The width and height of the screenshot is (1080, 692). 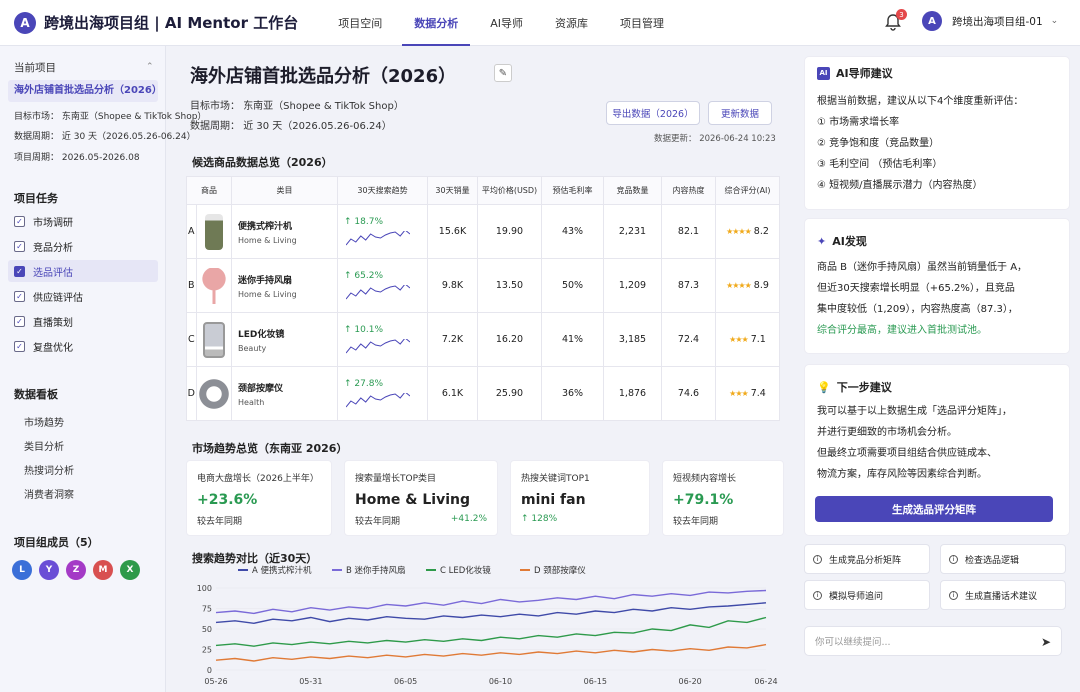 I want to click on quick-action-label: 生成直播话术建议, so click(x=1001, y=596).